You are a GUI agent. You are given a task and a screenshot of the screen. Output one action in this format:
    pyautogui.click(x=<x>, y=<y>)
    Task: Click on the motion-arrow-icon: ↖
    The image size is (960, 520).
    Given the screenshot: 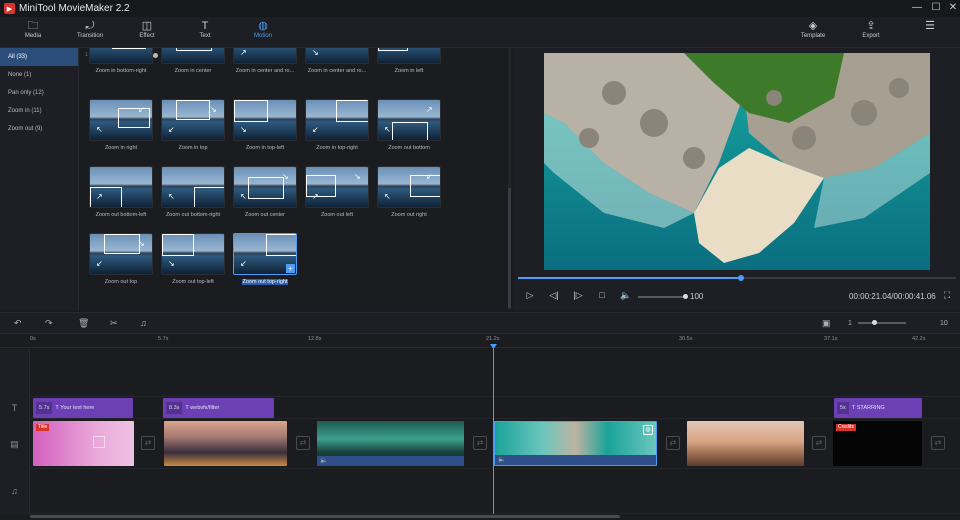 What is the action you would take?
    pyautogui.click(x=387, y=129)
    